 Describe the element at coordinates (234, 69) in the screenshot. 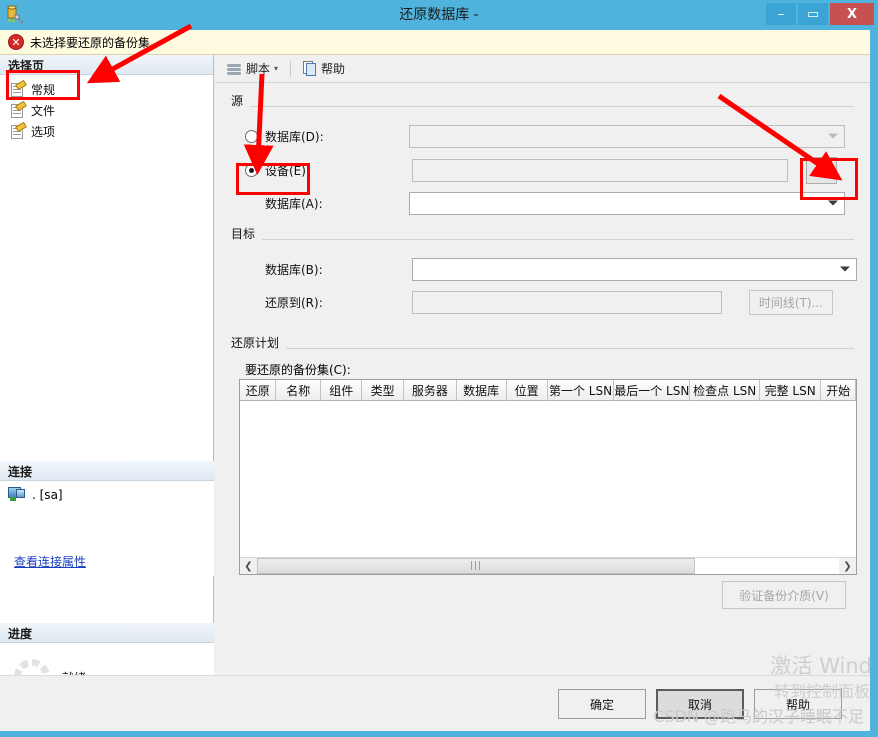

I see `script-icon` at that location.